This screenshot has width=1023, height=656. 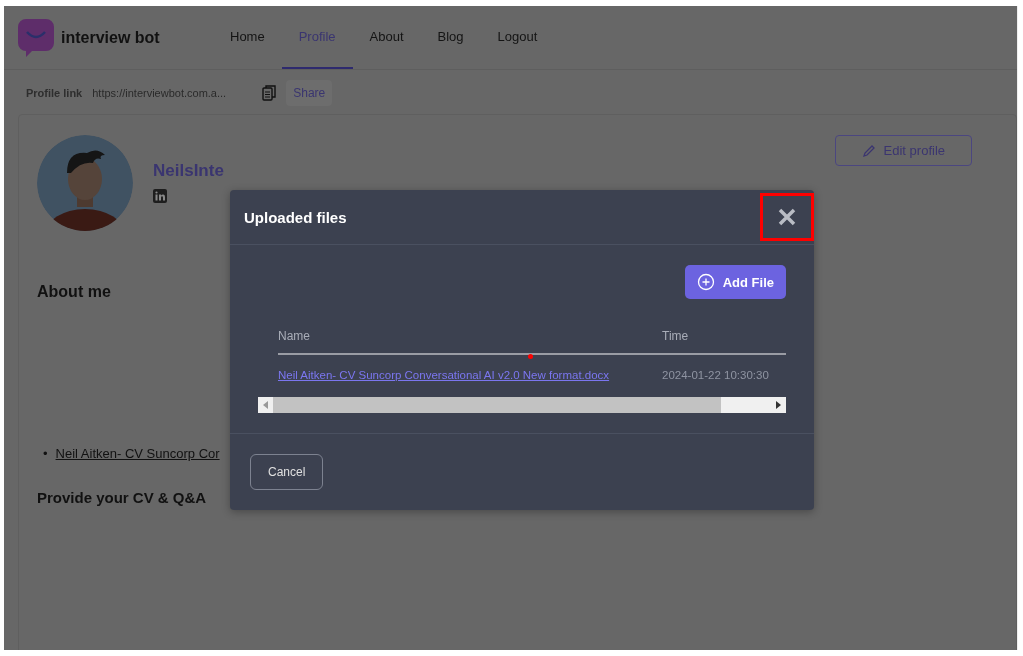 What do you see at coordinates (309, 93) in the screenshot?
I see `share-button: Share` at bounding box center [309, 93].